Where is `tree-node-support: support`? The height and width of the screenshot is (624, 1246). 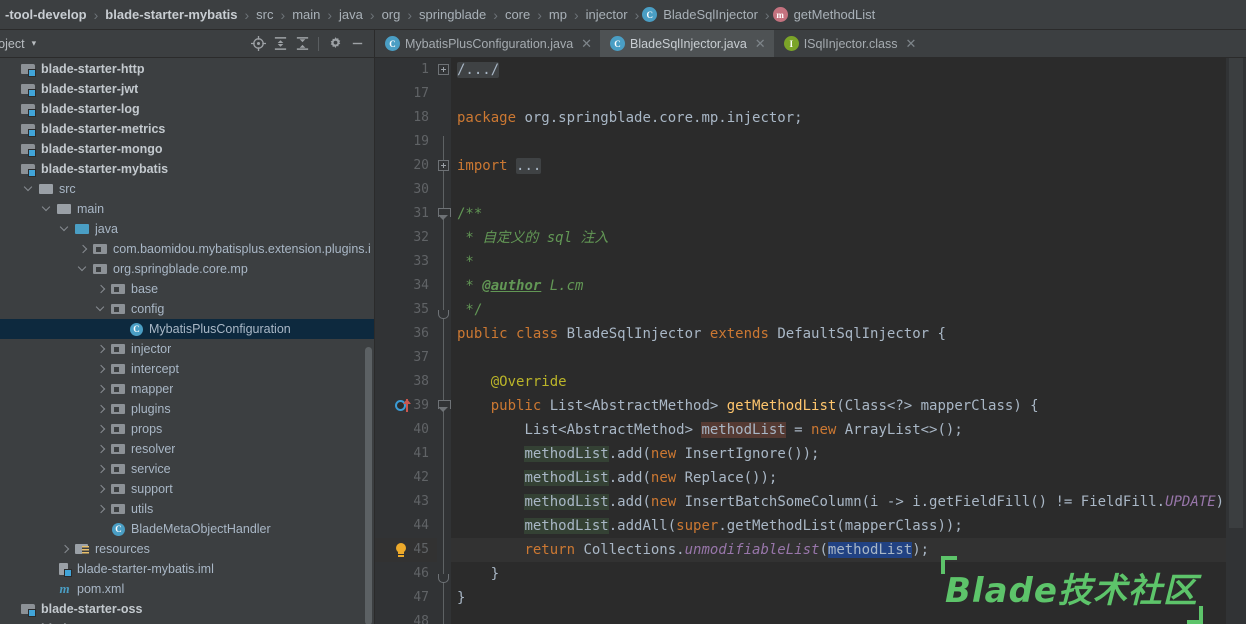
tree-node-support: support is located at coordinates (187, 489).